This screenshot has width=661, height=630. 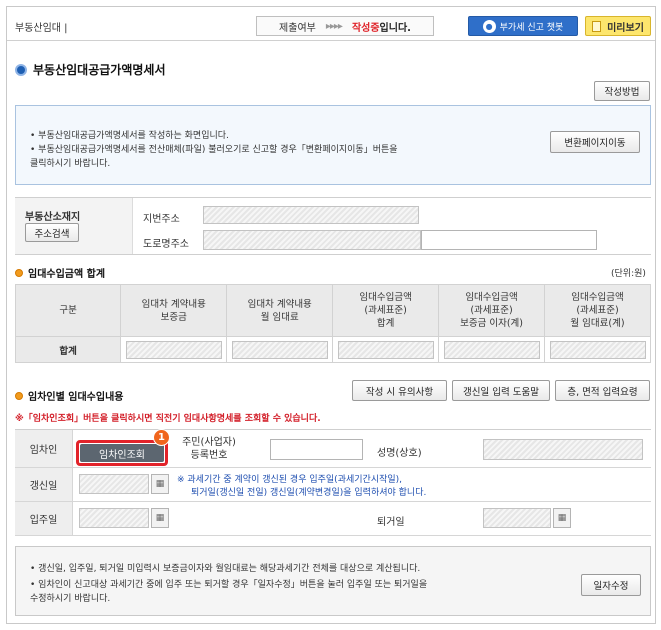 I want to click on address-section-label: 부동산소재지, so click(x=53, y=217).